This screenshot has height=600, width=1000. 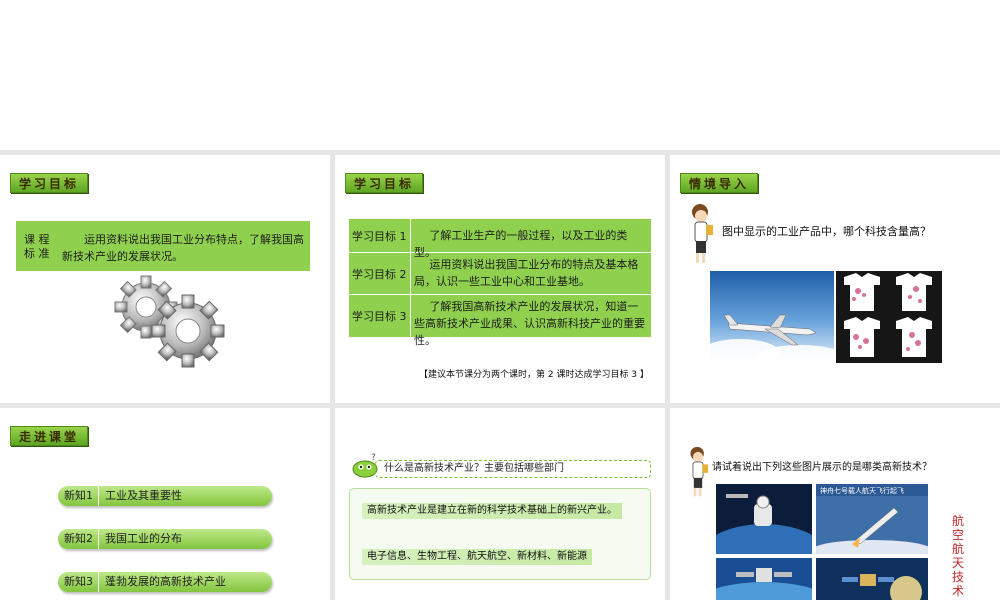 I want to click on section-tag: 走进课堂, so click(x=49, y=436).